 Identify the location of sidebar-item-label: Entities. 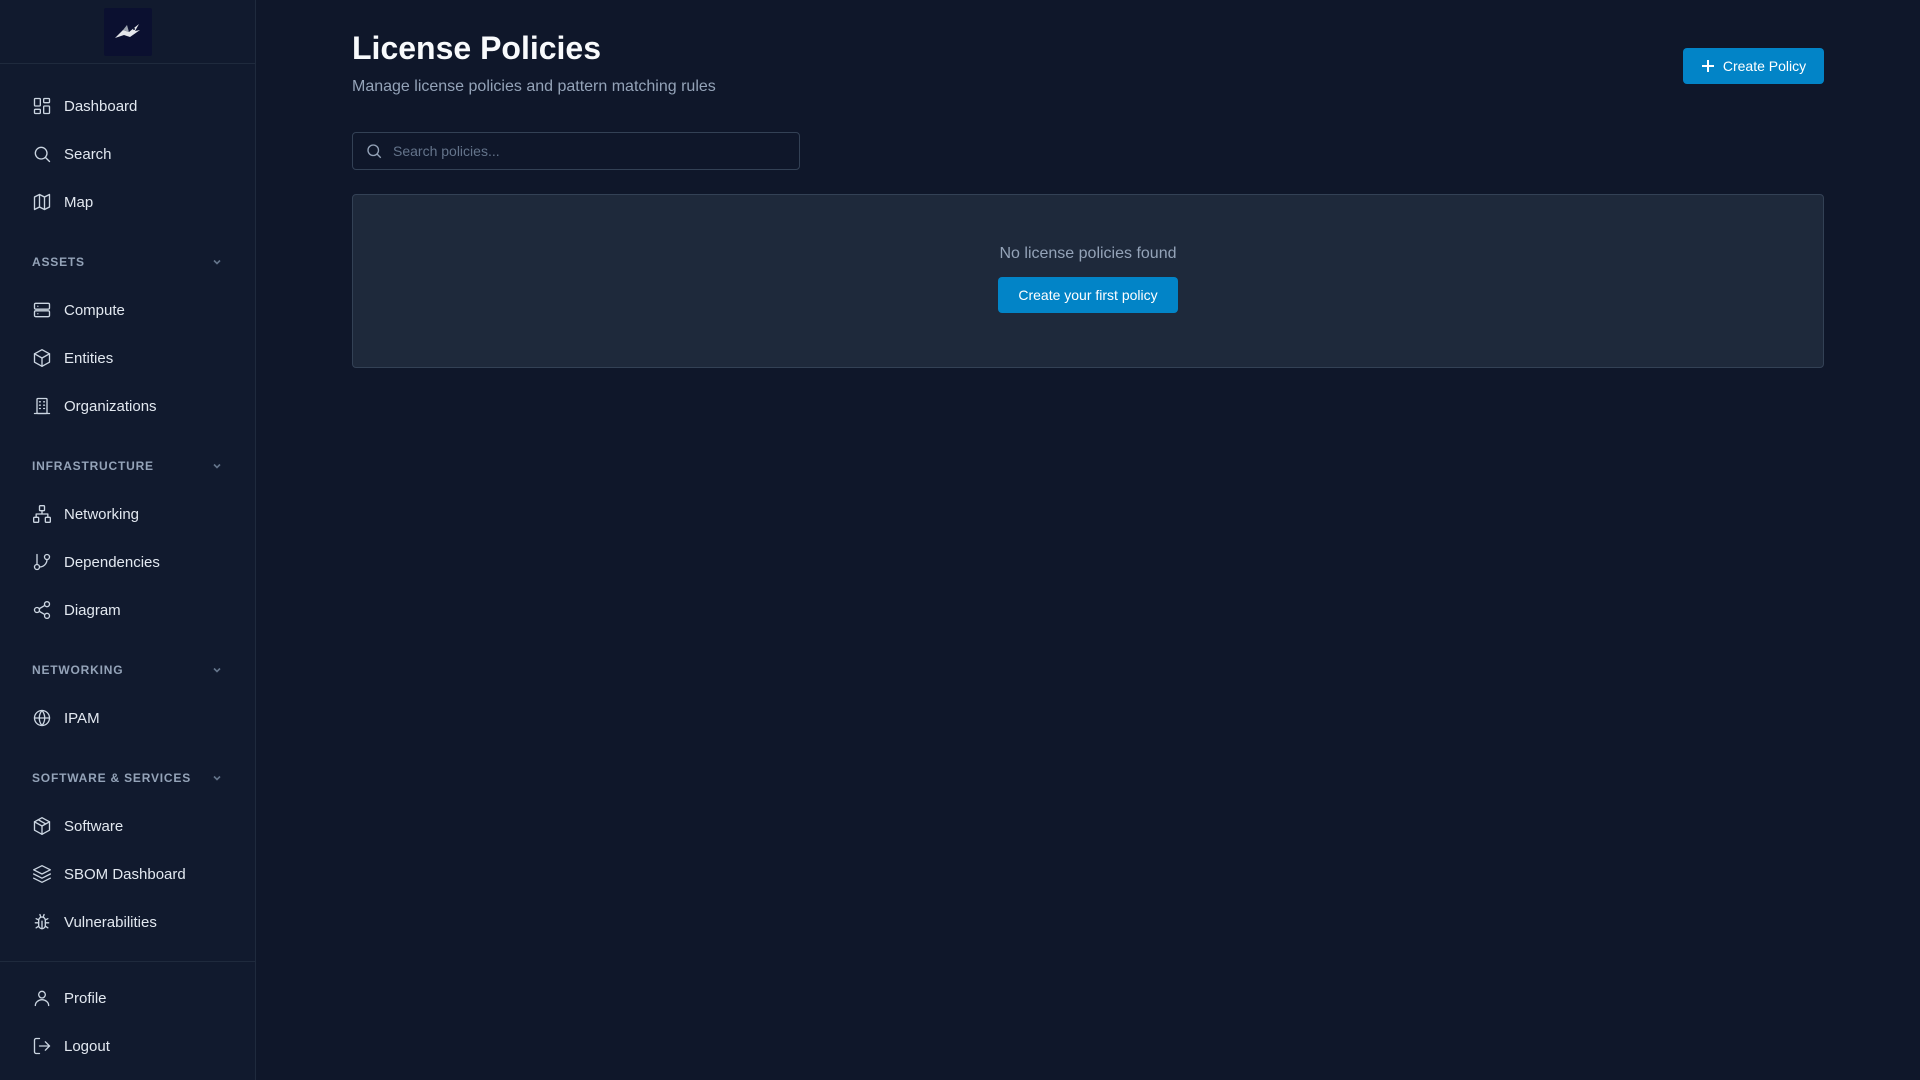
(89, 358).